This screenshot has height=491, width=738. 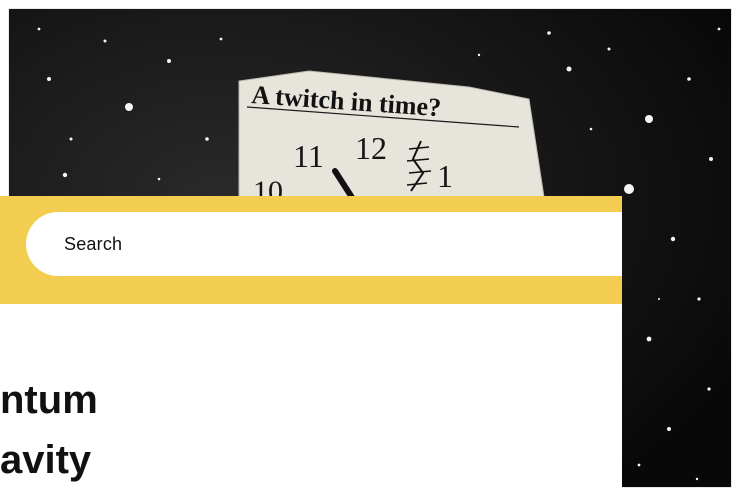 What do you see at coordinates (371, 148) in the screenshot?
I see `svg-text: 12` at bounding box center [371, 148].